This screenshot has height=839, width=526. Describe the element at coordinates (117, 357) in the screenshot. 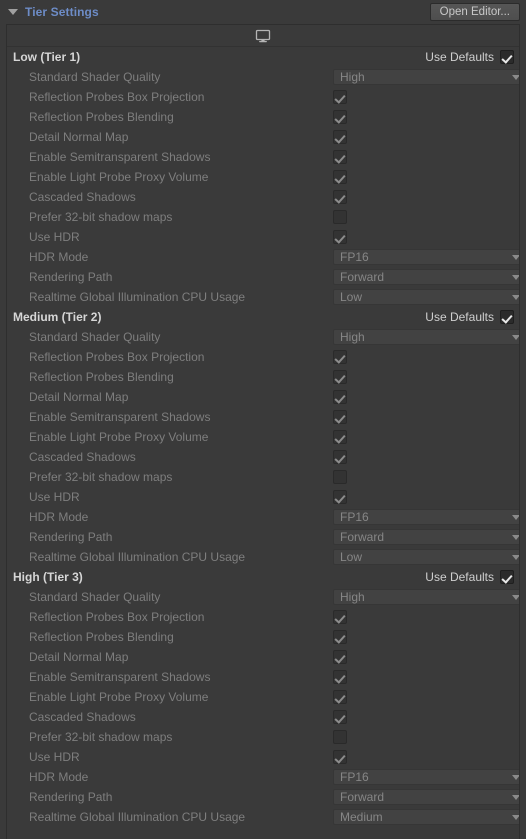

I see `property-label-reflection-probes-box-projection: Reflection Probes Box Projection` at that location.